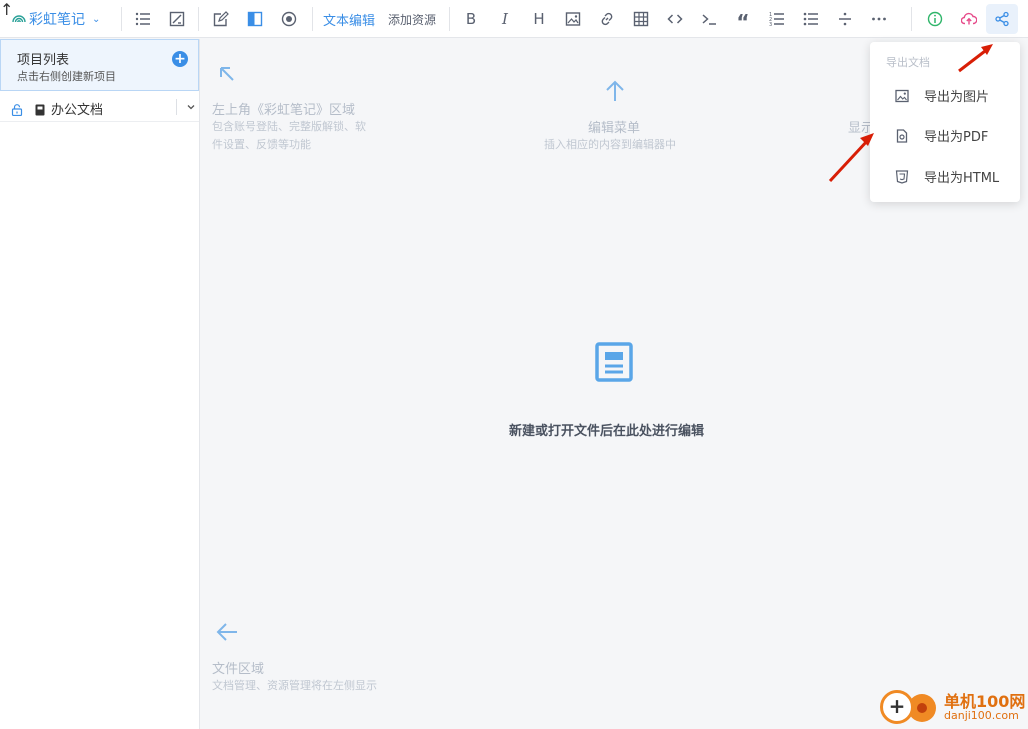 This screenshot has width=1028, height=729. I want to click on share-icon, so click(1002, 19).